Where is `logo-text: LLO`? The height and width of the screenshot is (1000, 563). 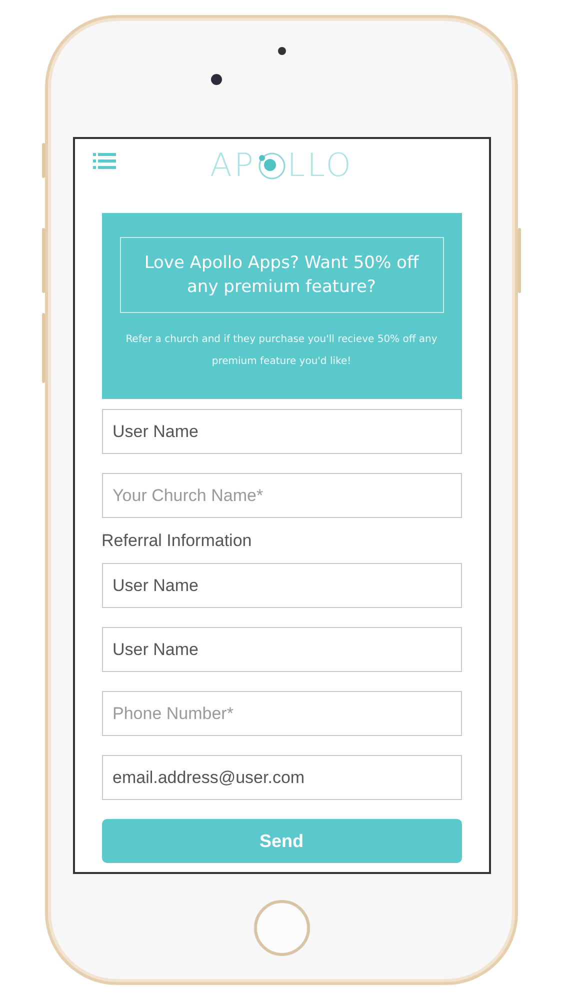
logo-text: LLO is located at coordinates (320, 165).